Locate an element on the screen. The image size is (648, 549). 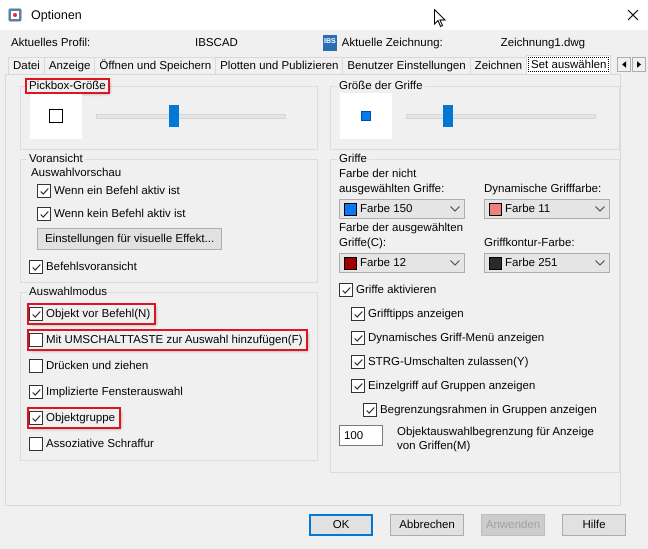
checkbox-label: Implizierte Fensterauswahl is located at coordinates (114, 392).